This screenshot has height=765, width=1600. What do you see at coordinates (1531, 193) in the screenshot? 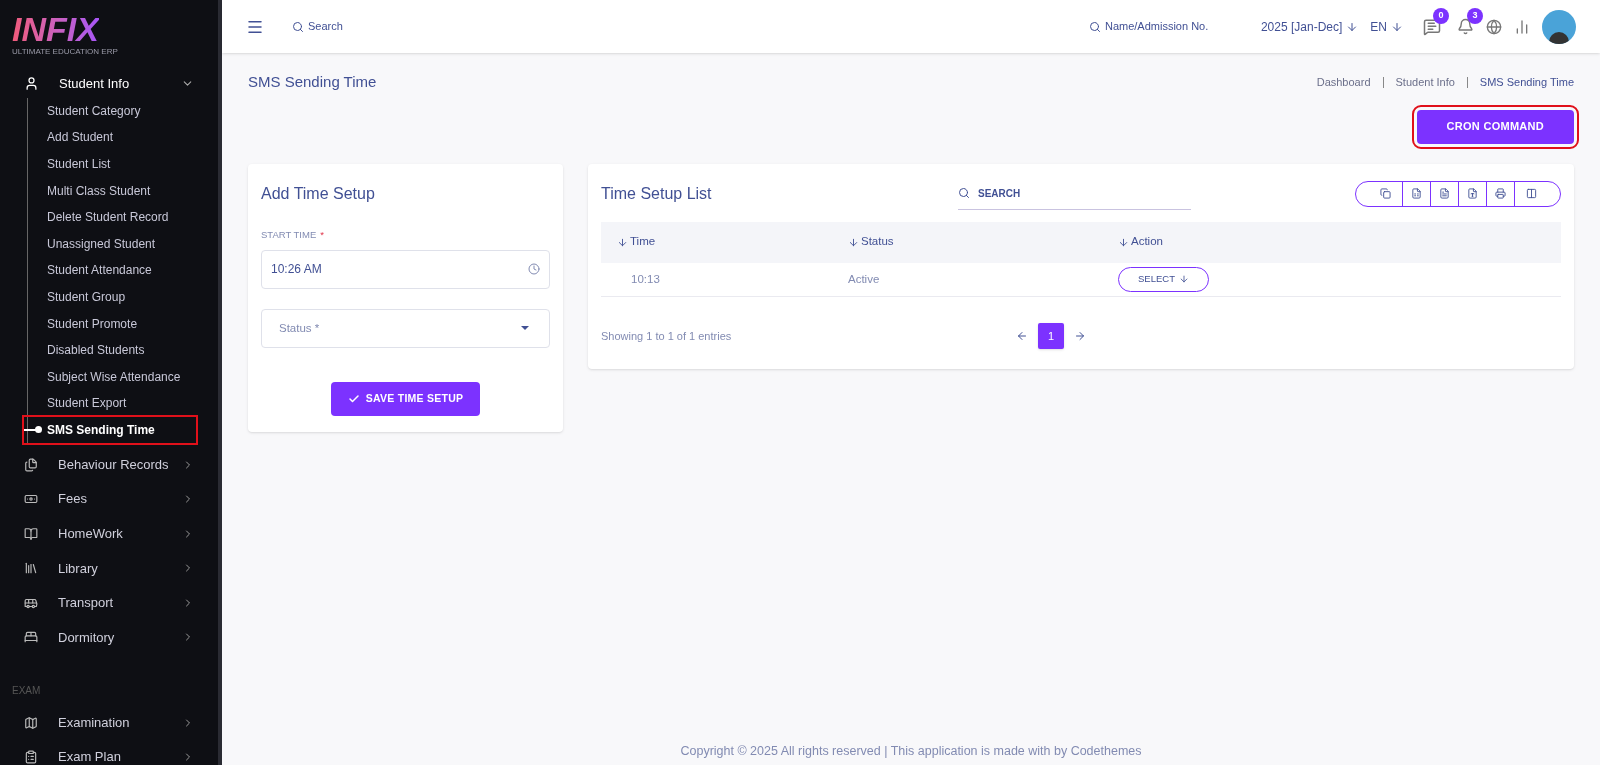
I see `columns-icon` at bounding box center [1531, 193].